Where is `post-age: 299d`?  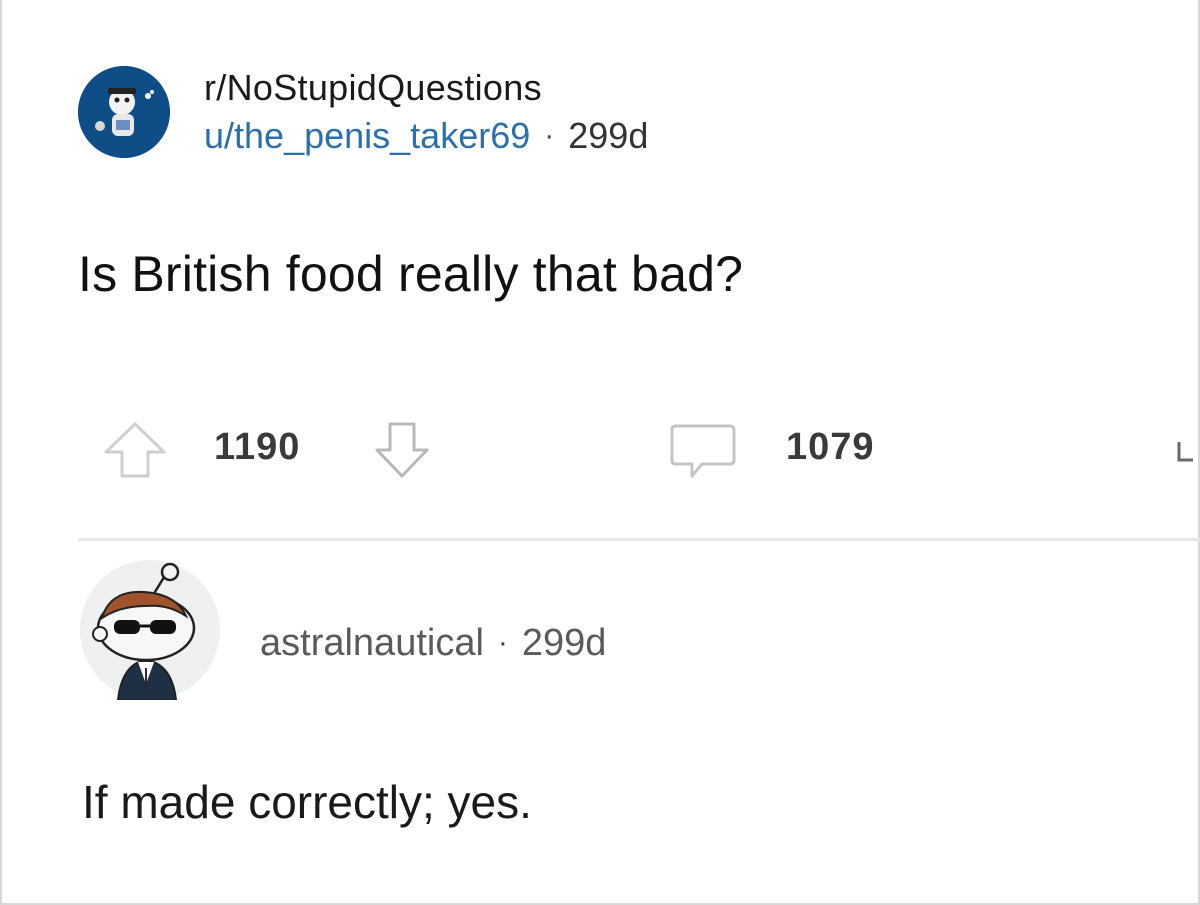 post-age: 299d is located at coordinates (608, 135).